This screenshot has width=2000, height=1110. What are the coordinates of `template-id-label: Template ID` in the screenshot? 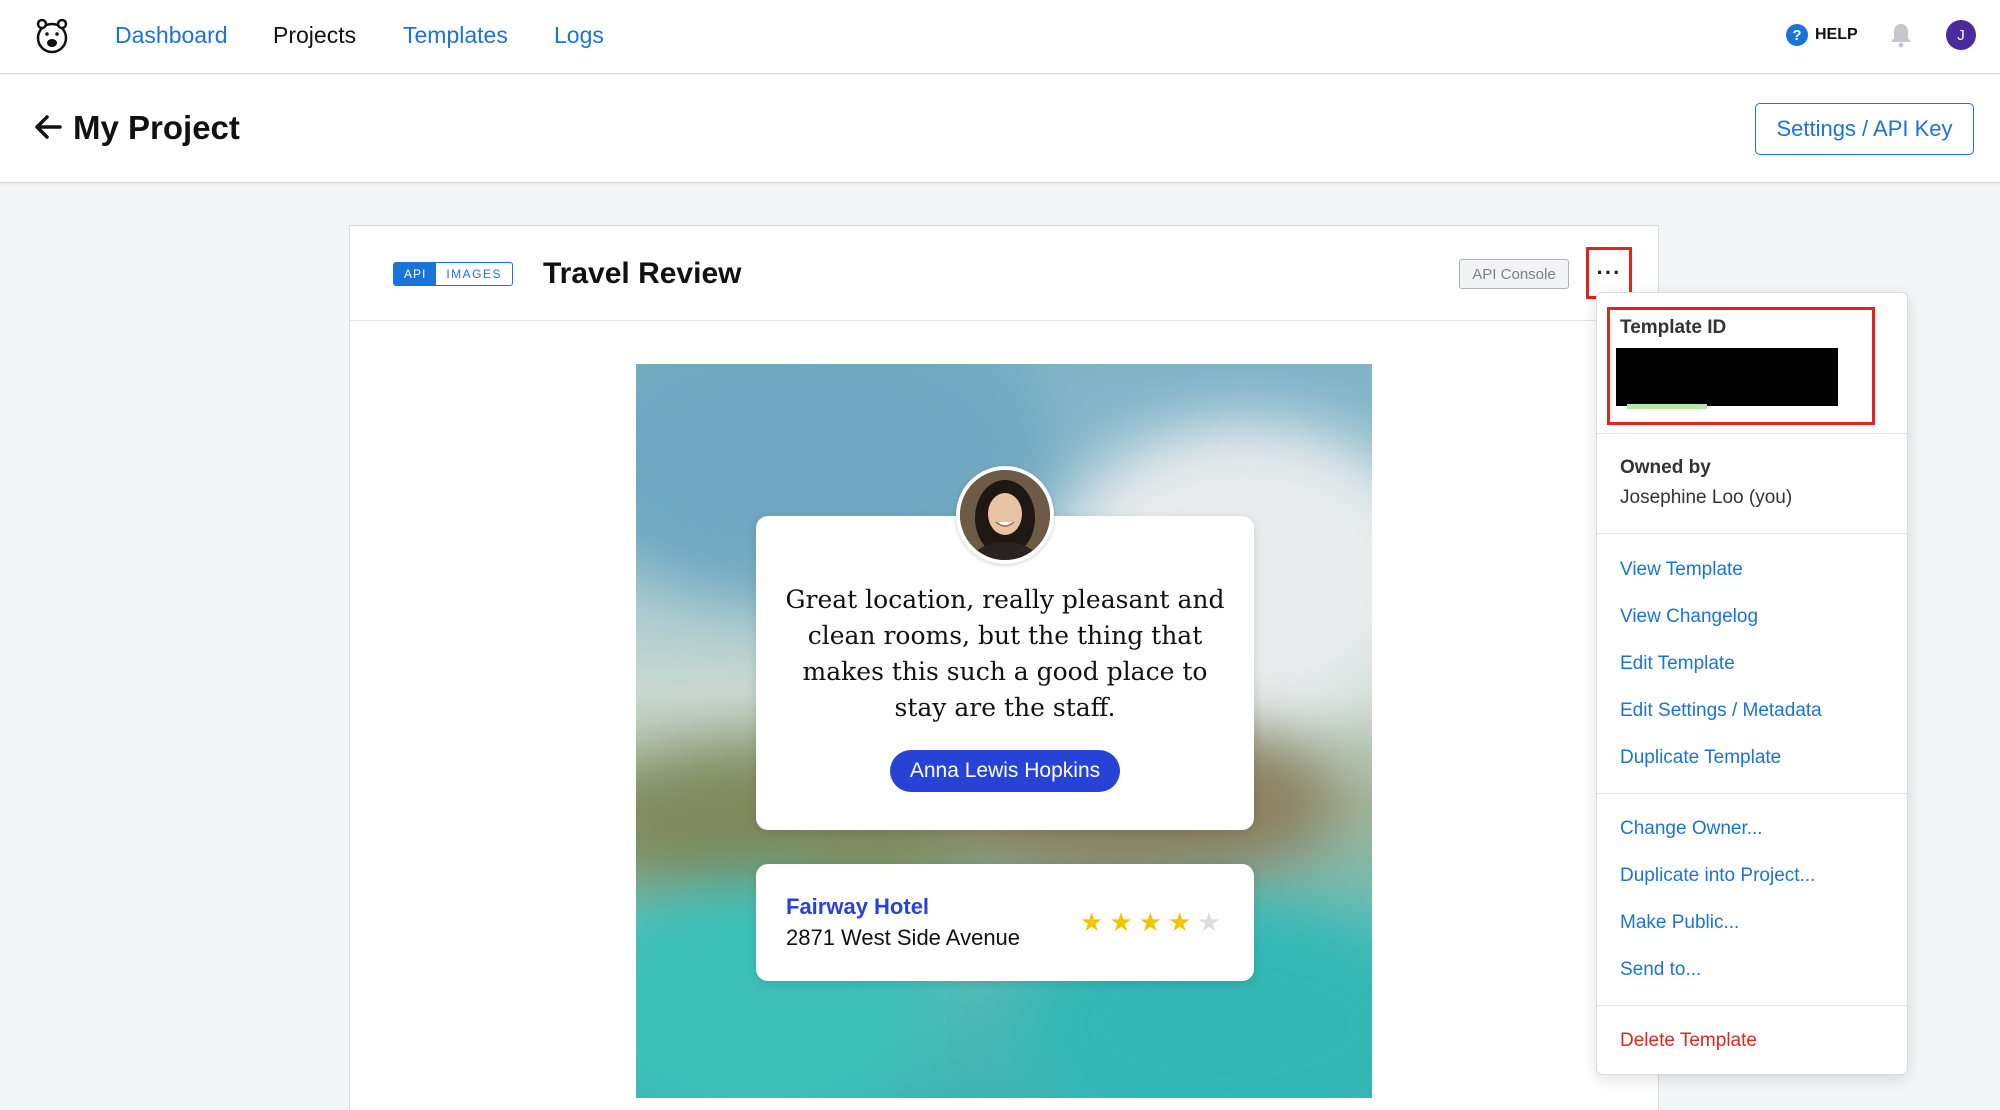 It's located at (1673, 327).